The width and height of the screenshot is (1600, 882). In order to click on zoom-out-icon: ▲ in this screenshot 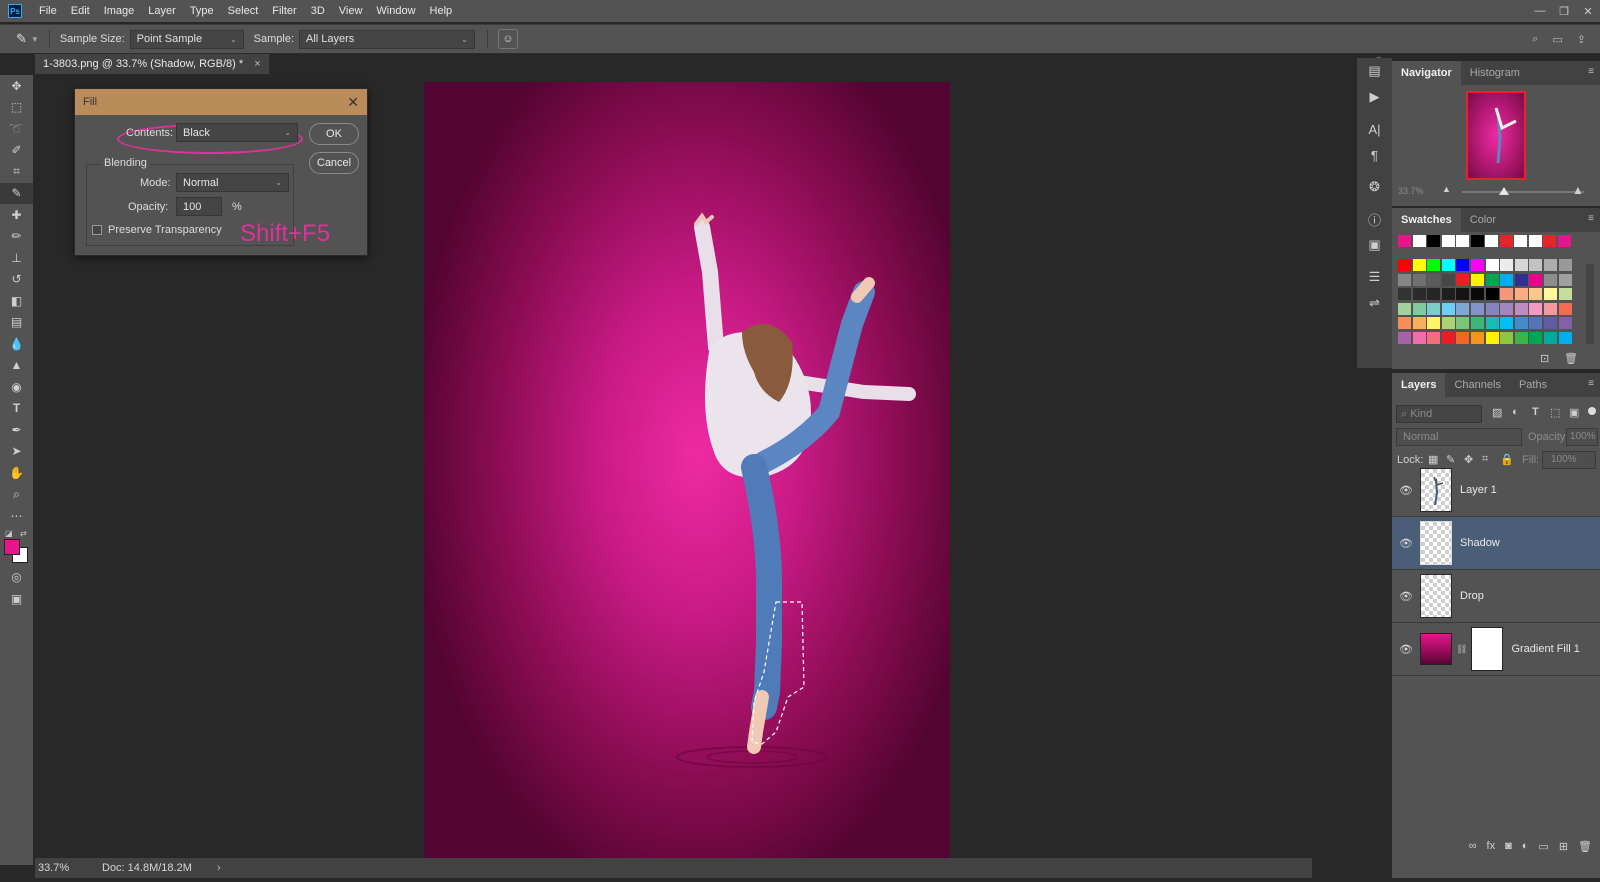, I will do `click(1446, 189)`.